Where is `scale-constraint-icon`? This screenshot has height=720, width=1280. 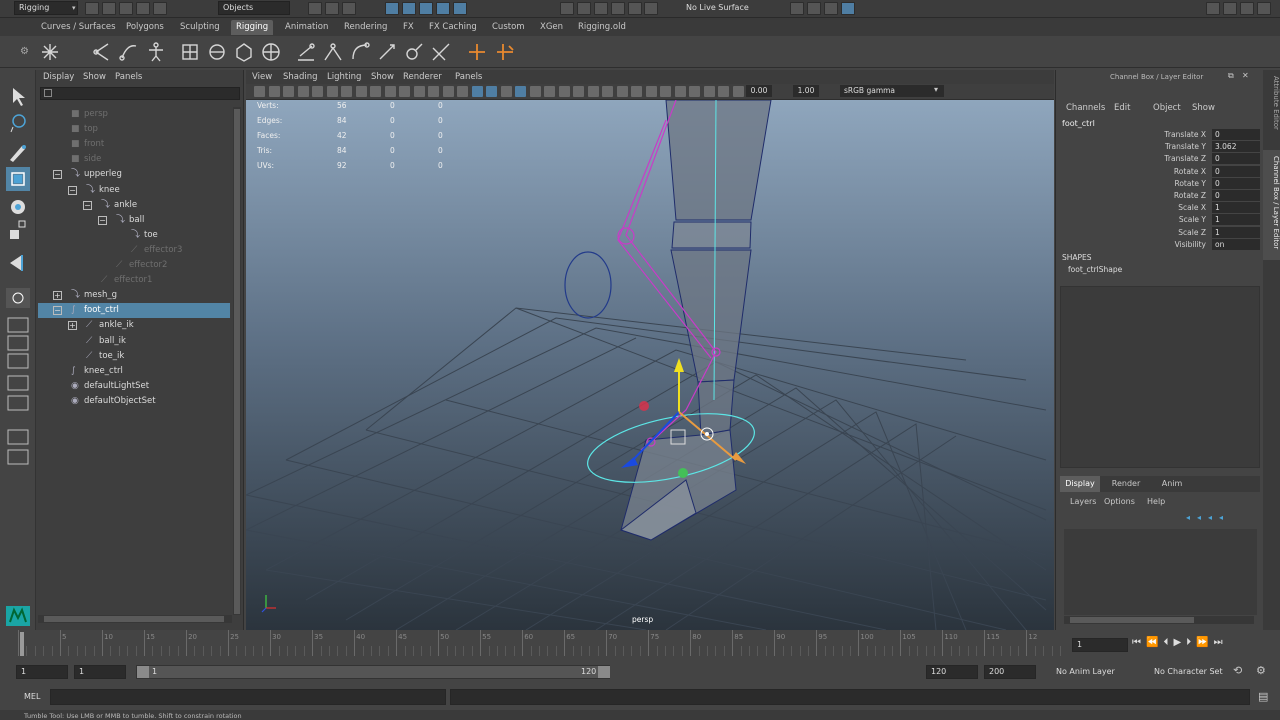 scale-constraint-icon is located at coordinates (387, 52).